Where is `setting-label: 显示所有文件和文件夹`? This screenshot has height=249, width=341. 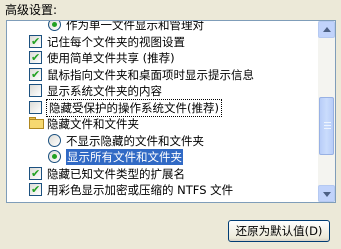
setting-label: 显示所有文件和文件夹 is located at coordinates (124, 157).